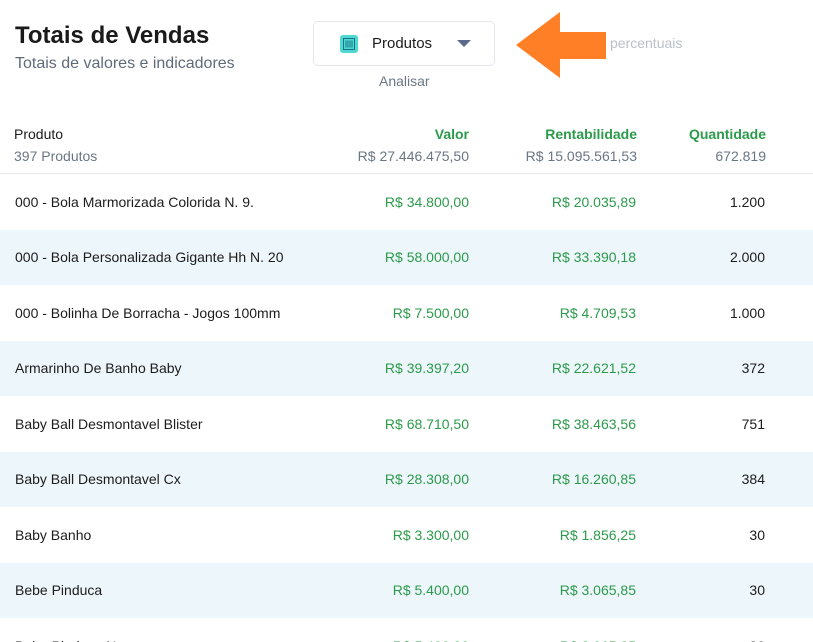 Image resolution: width=813 pixels, height=642 pixels. What do you see at coordinates (59, 590) in the screenshot?
I see `product-name-cell: Bebe Pinduca` at bounding box center [59, 590].